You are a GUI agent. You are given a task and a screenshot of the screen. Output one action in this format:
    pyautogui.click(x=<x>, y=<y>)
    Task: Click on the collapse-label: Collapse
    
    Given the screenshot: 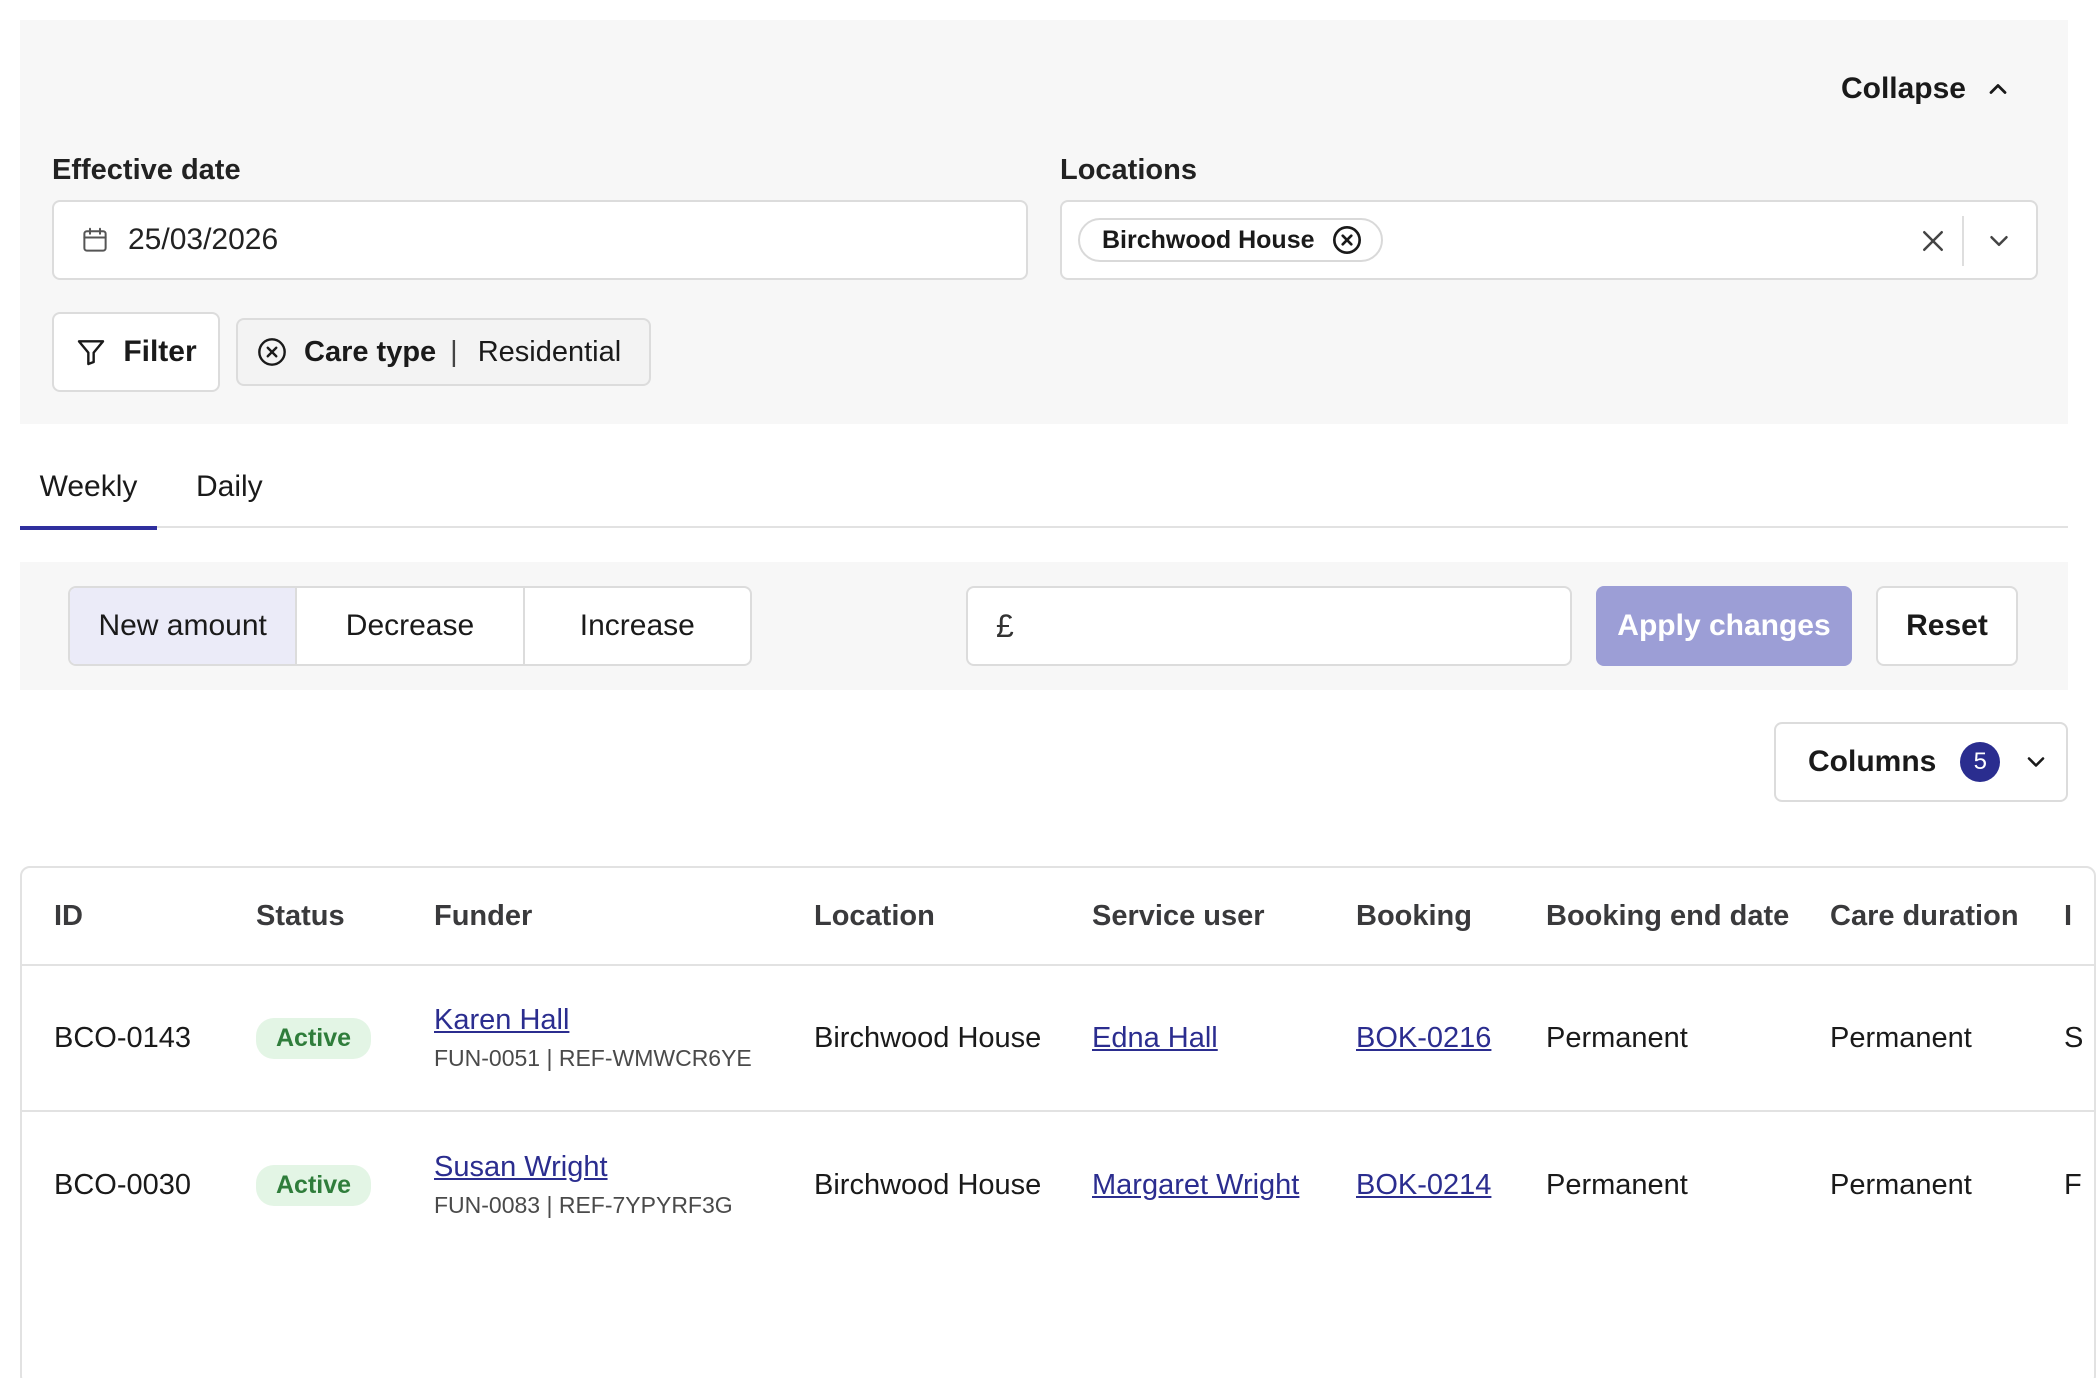 What is the action you would take?
    pyautogui.click(x=1903, y=88)
    